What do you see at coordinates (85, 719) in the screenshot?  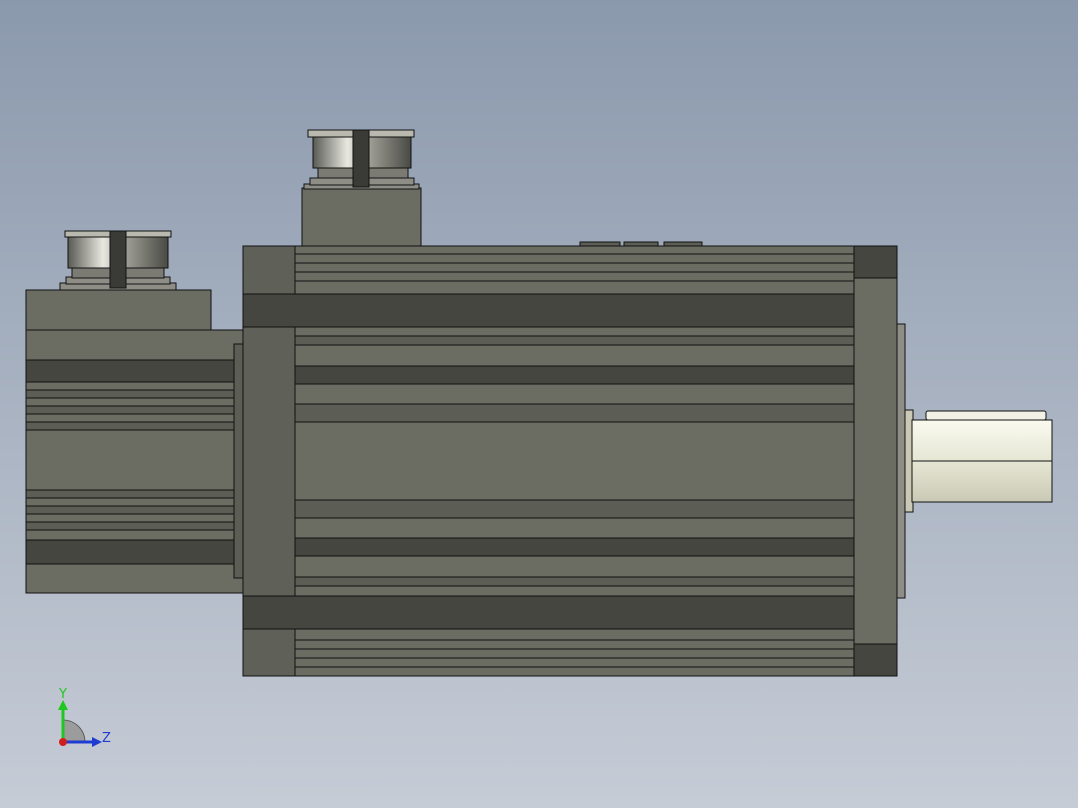 I see `axis-triad: Y Z` at bounding box center [85, 719].